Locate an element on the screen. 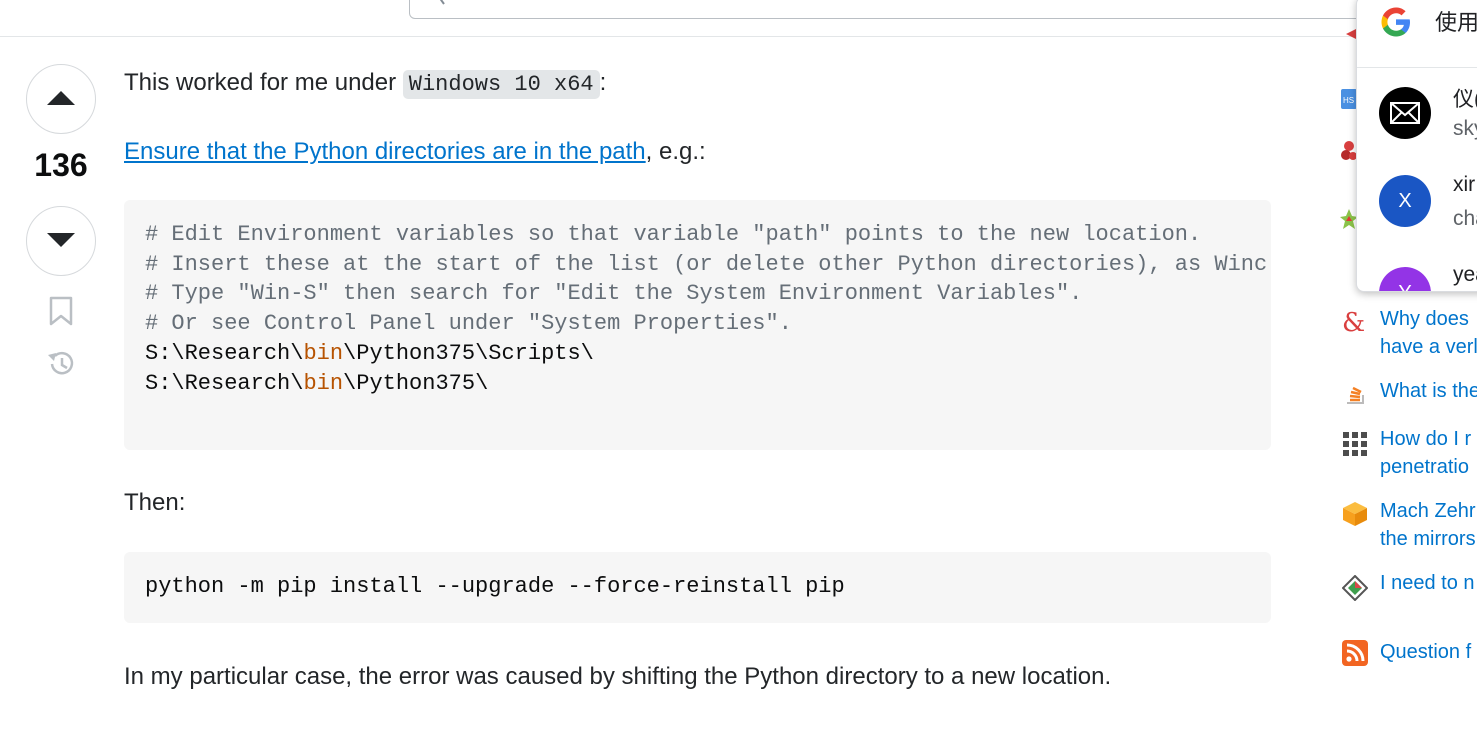 This screenshot has width=1477, height=737. questions-feed-link: Question f is located at coordinates (1425, 652).